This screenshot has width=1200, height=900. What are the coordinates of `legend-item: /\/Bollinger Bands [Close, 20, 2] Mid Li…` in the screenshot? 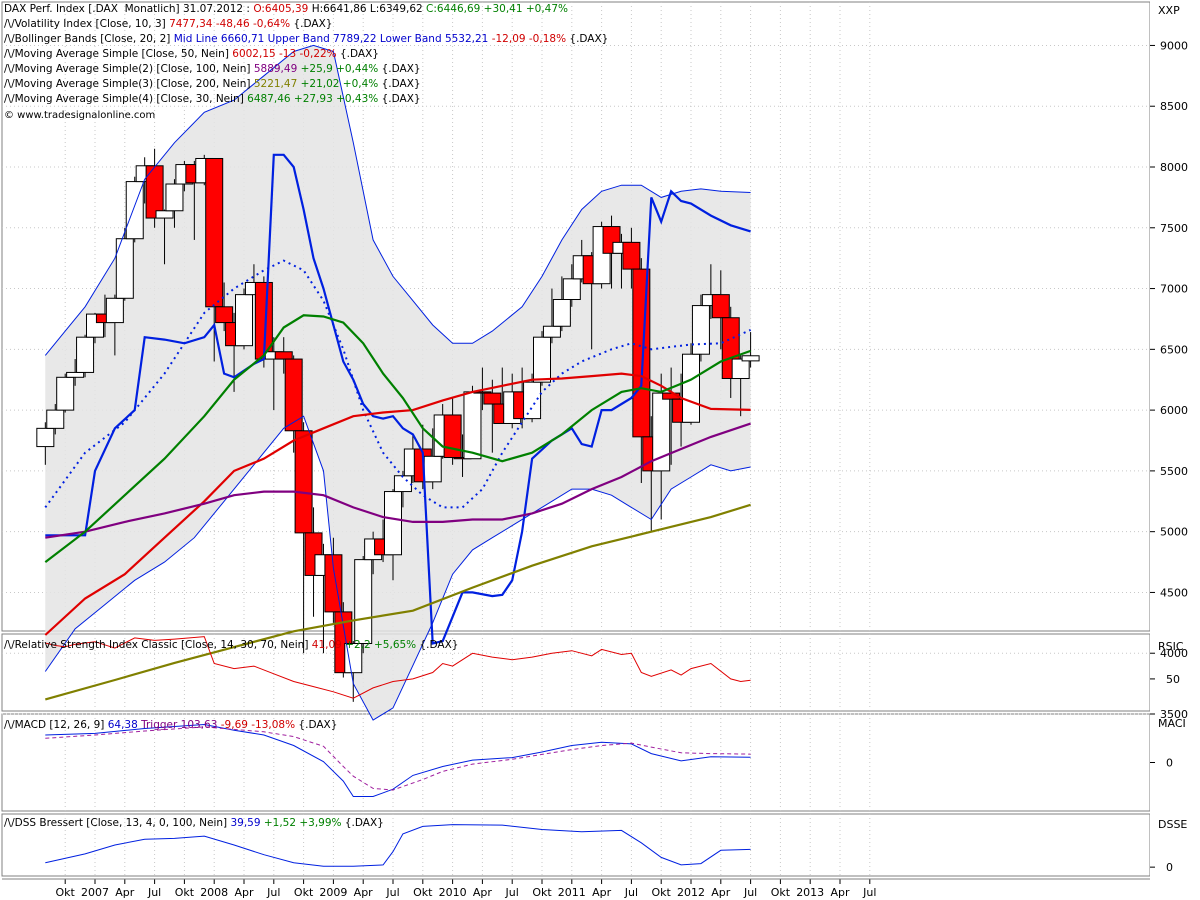 It's located at (306, 39).